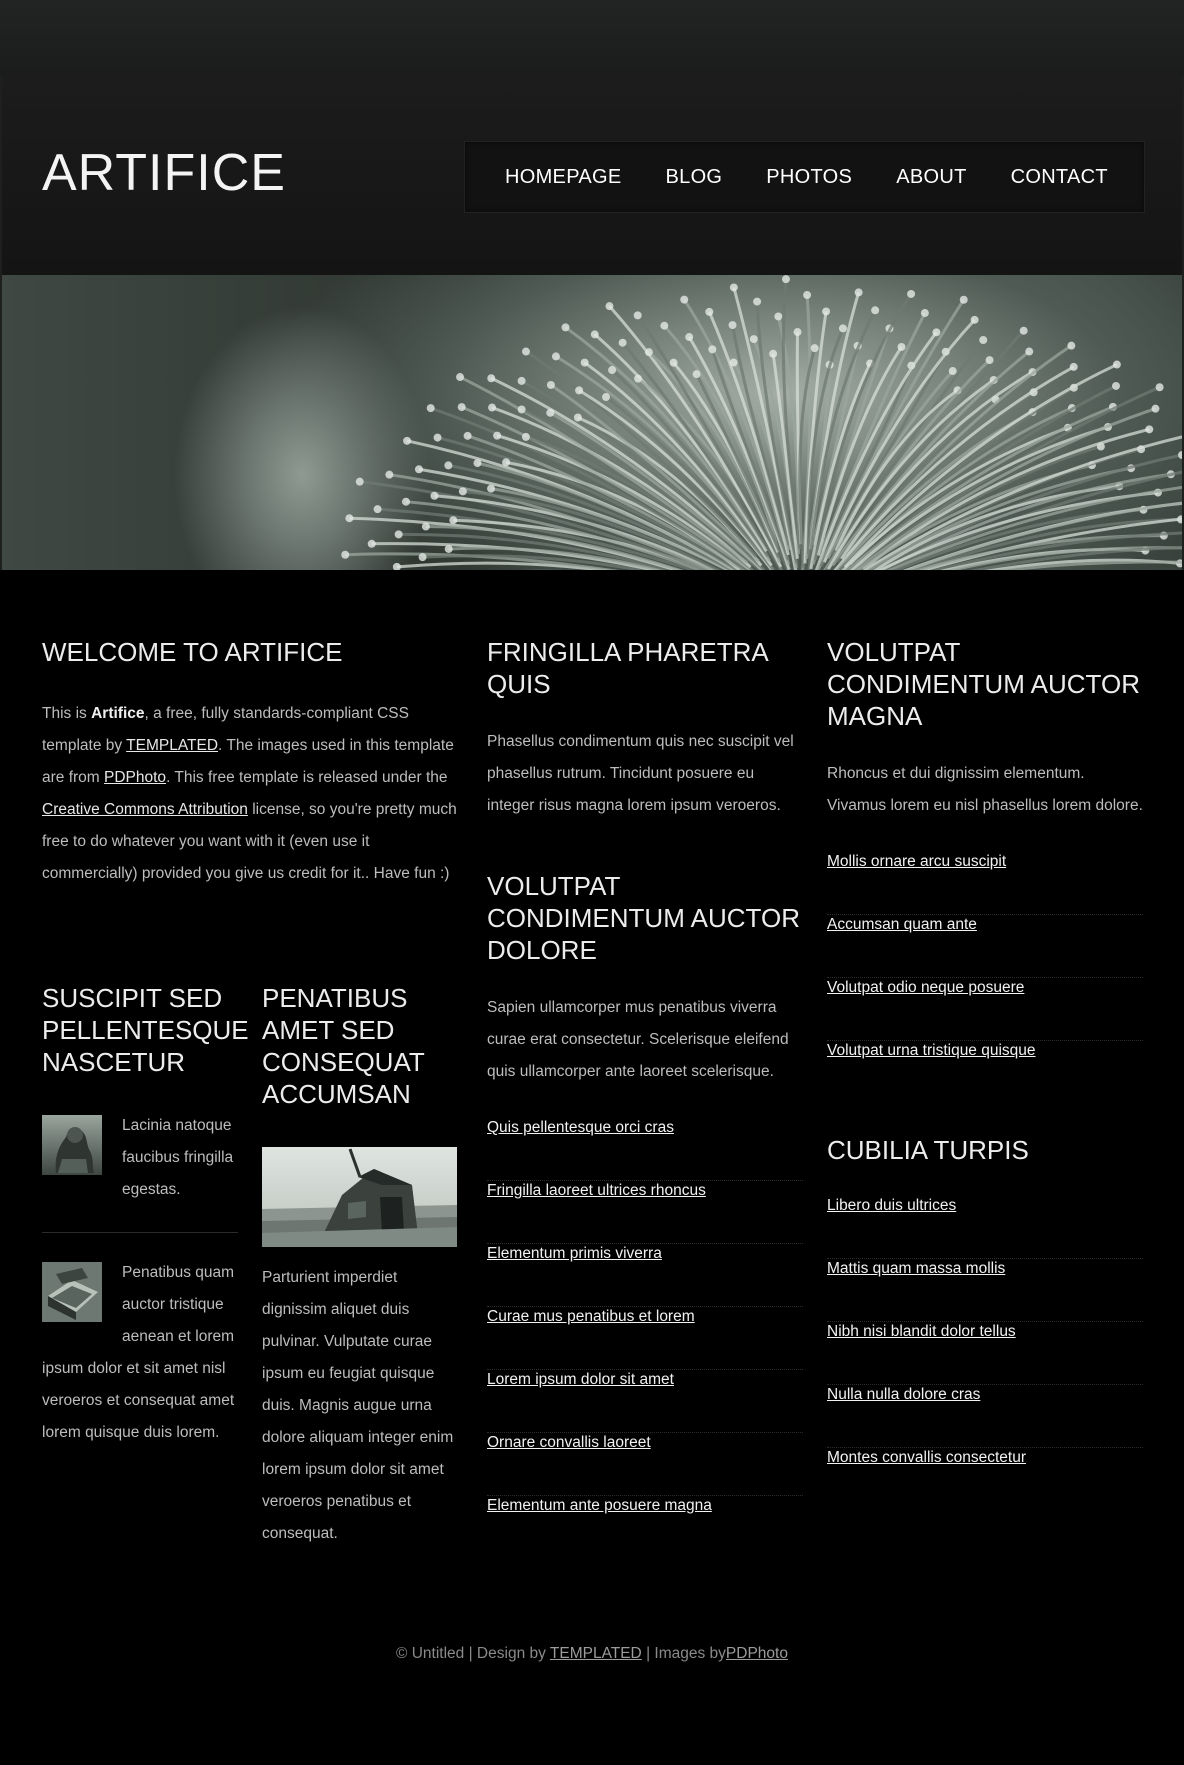  Describe the element at coordinates (757, 1653) in the screenshot. I see `footer-pdphoto-link: PDPhoto` at that location.